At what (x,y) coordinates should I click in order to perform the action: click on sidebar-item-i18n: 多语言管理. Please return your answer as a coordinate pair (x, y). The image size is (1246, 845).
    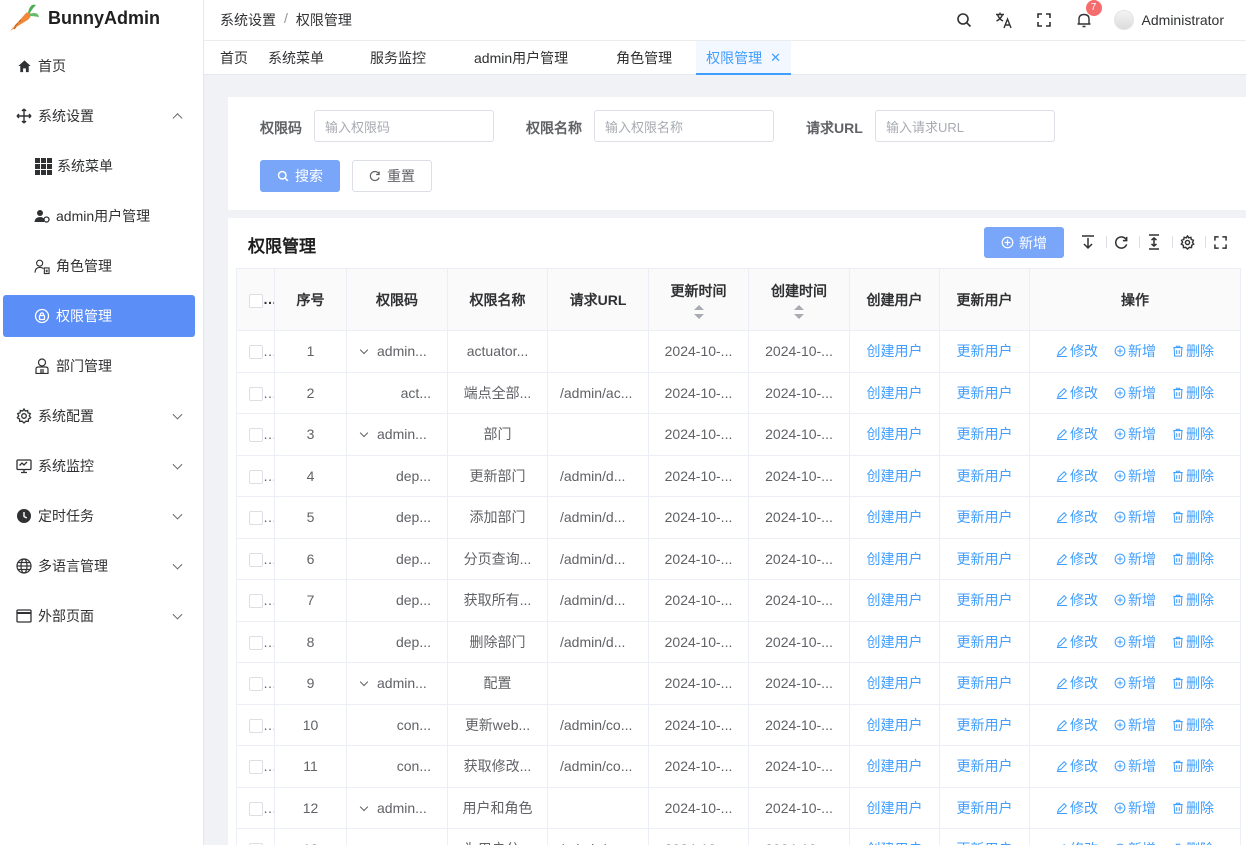
    Looking at the image, I should click on (101, 566).